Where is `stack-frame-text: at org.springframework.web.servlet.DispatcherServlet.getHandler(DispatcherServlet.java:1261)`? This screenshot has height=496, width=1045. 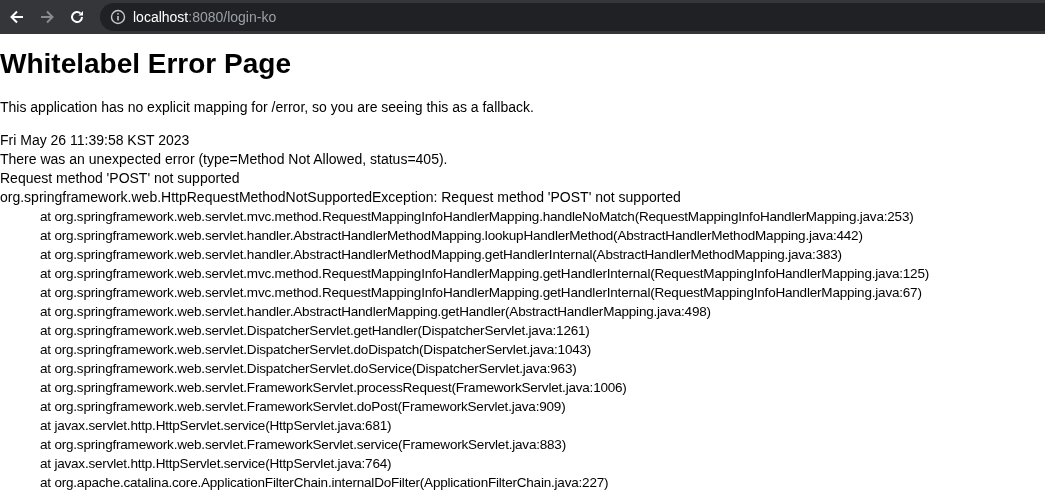
stack-frame-text: at org.springframework.web.servlet.DispatcherServlet.getHandler(DispatcherServlet.java:1261) is located at coordinates (315, 330).